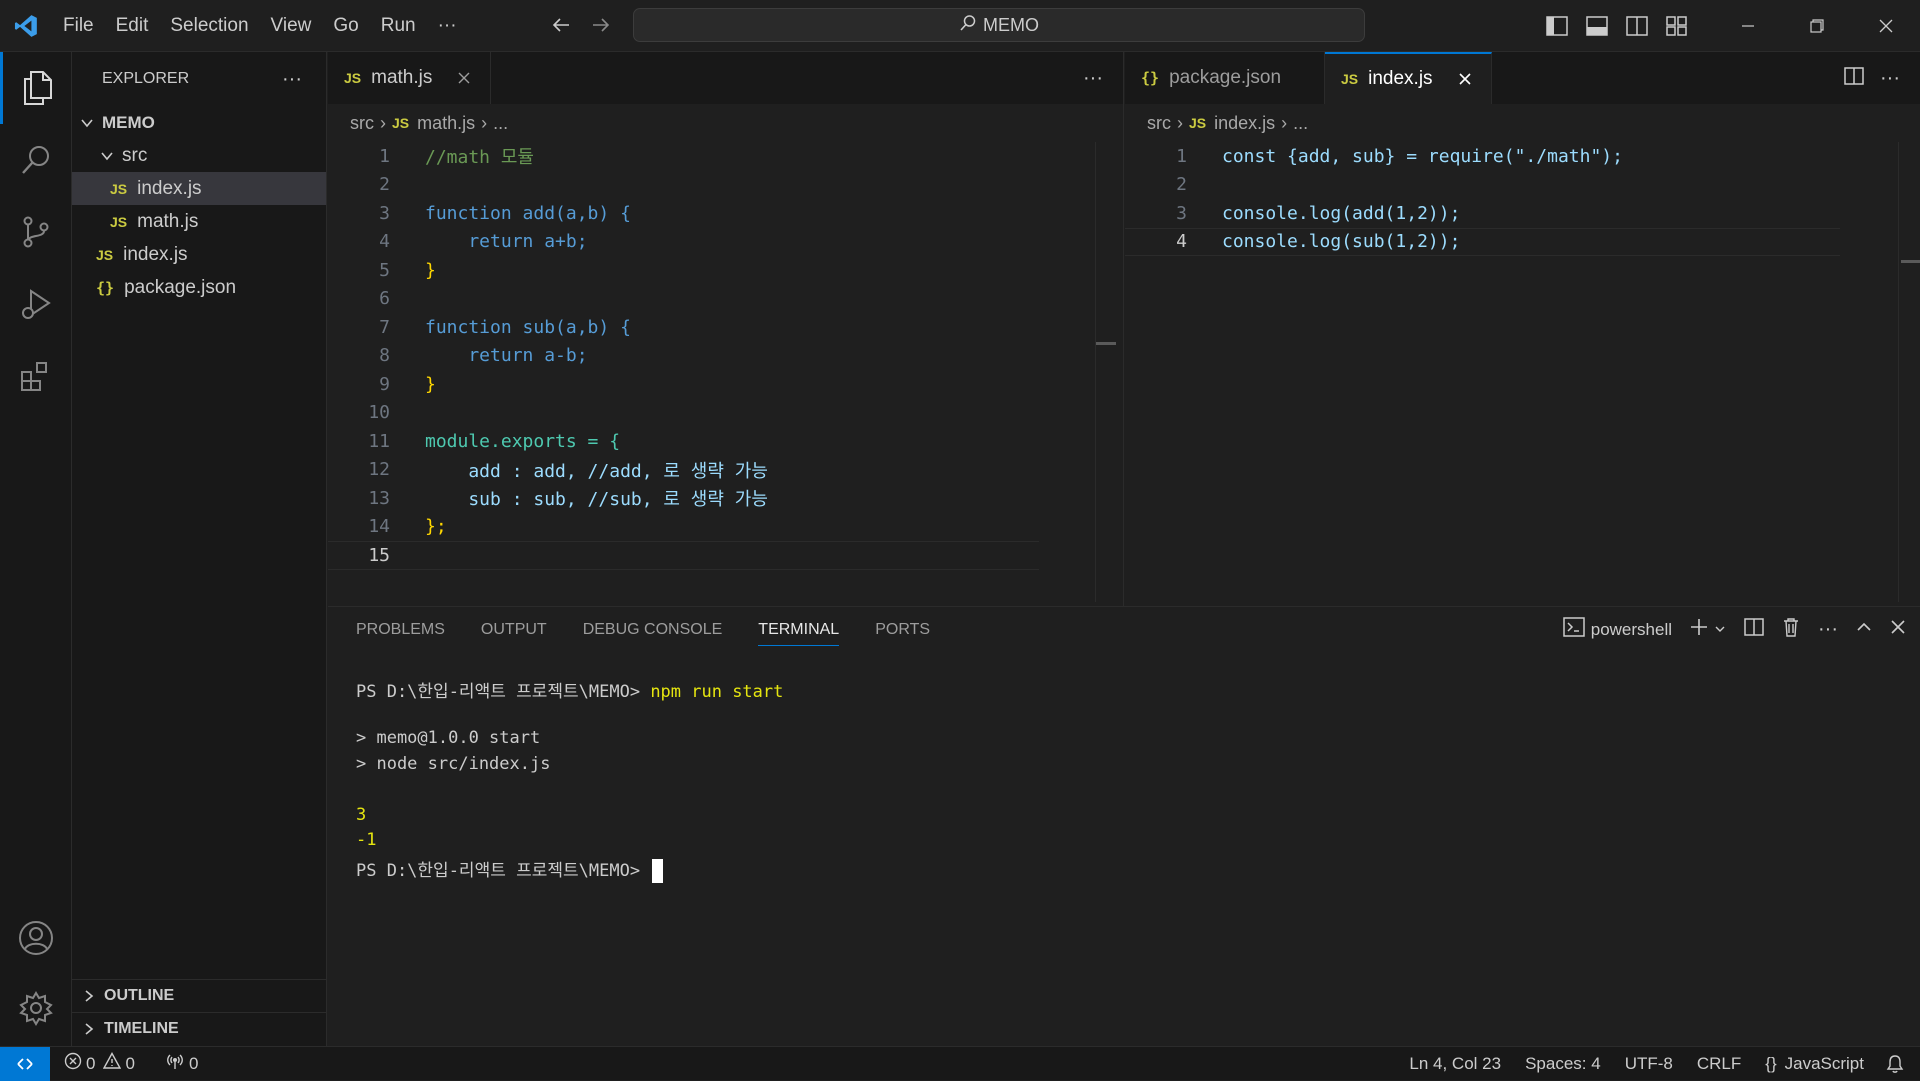 The width and height of the screenshot is (1920, 1081). What do you see at coordinates (36, 1008) in the screenshot?
I see `settings-gear-icon` at bounding box center [36, 1008].